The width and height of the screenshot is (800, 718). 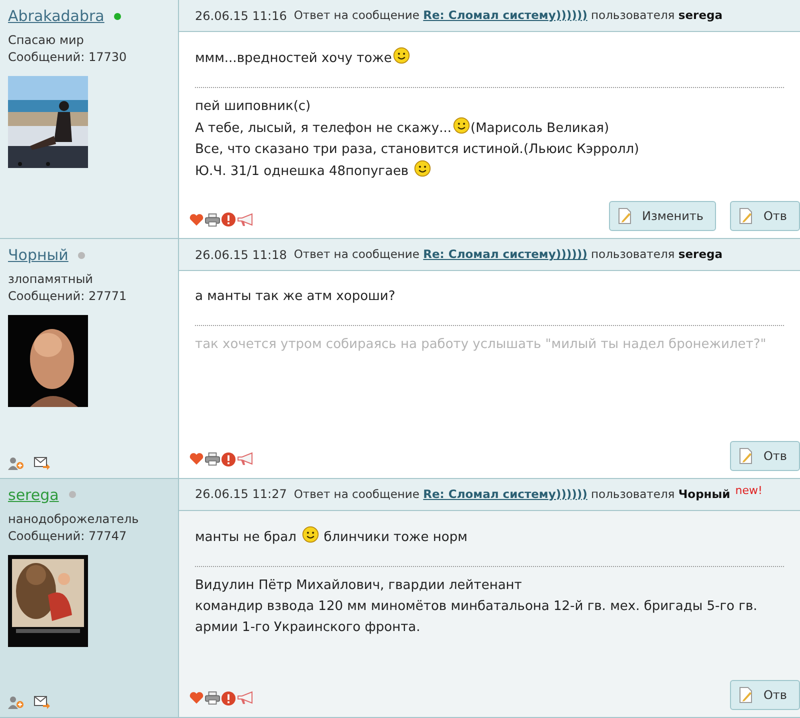 I want to click on signature-text: пей шиповник(с), so click(x=253, y=106).